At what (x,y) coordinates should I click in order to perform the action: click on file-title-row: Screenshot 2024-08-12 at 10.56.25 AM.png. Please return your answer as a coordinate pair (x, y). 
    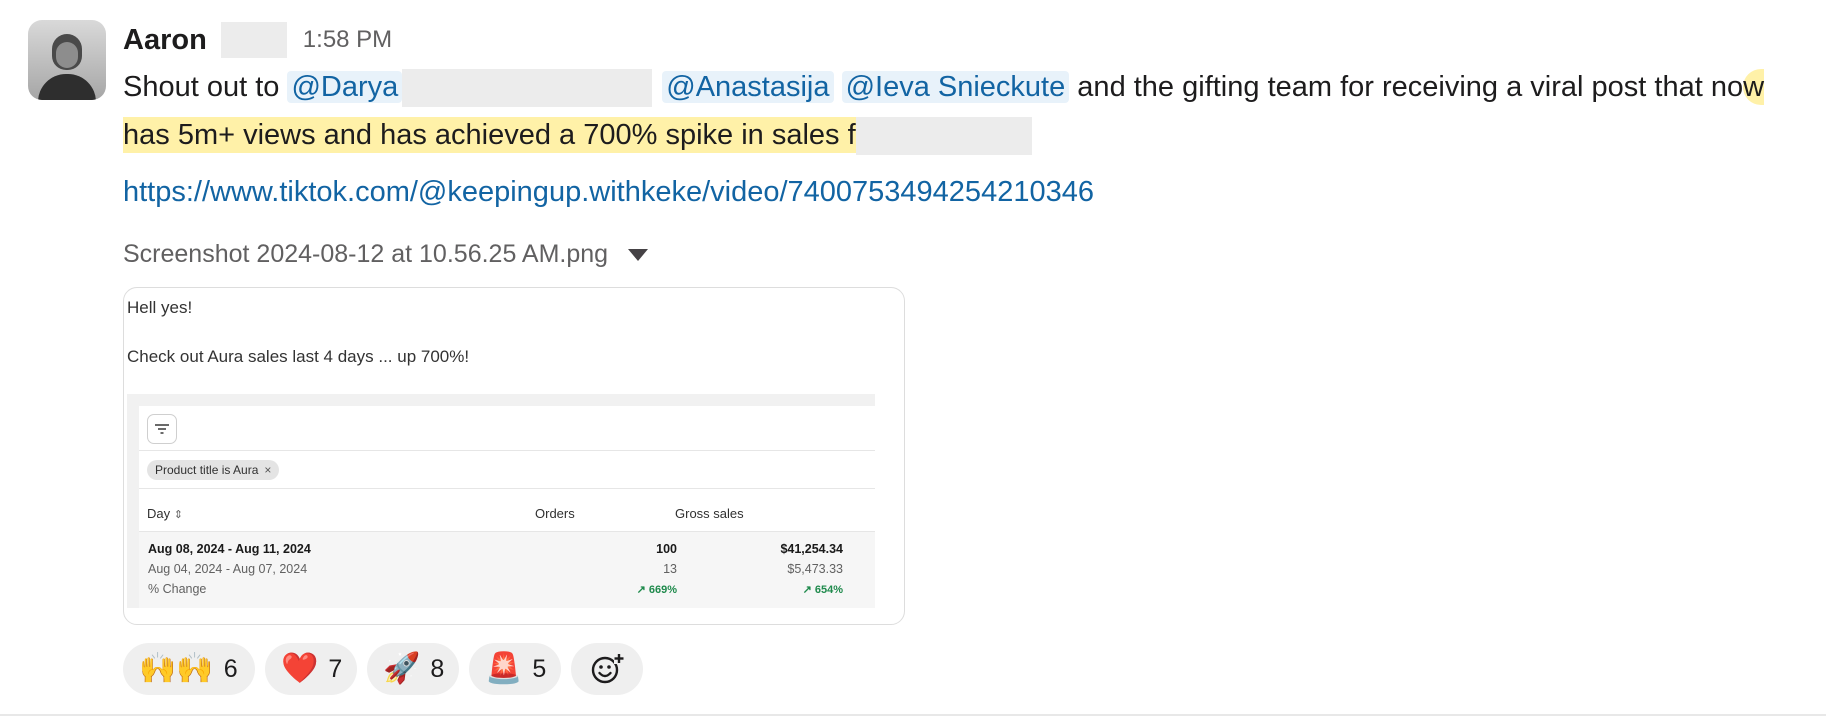
    Looking at the image, I should click on (386, 254).